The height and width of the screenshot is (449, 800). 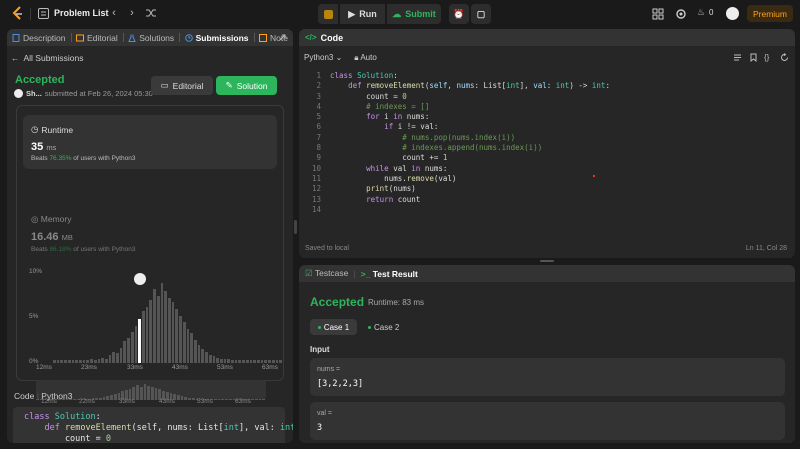 I want to click on input-nums: nums = [3,2,2,3], so click(x=547, y=377).